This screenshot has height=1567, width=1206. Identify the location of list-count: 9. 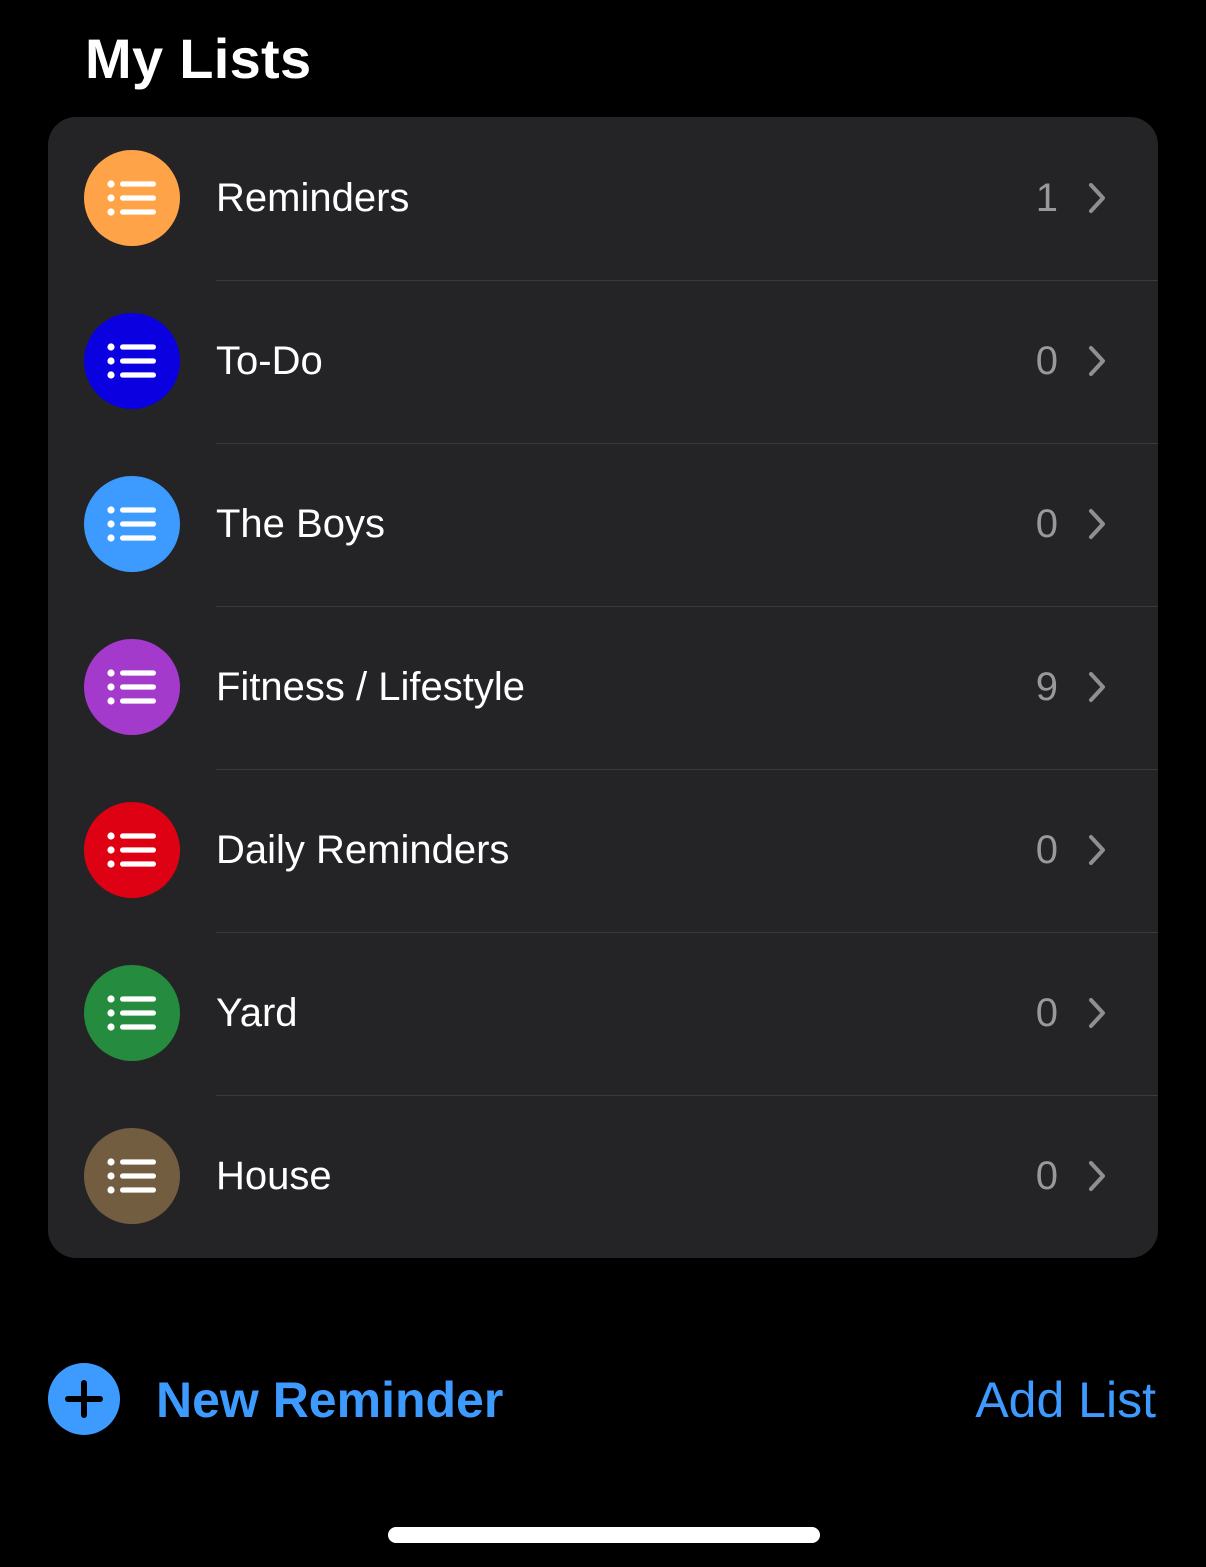
(1046, 687).